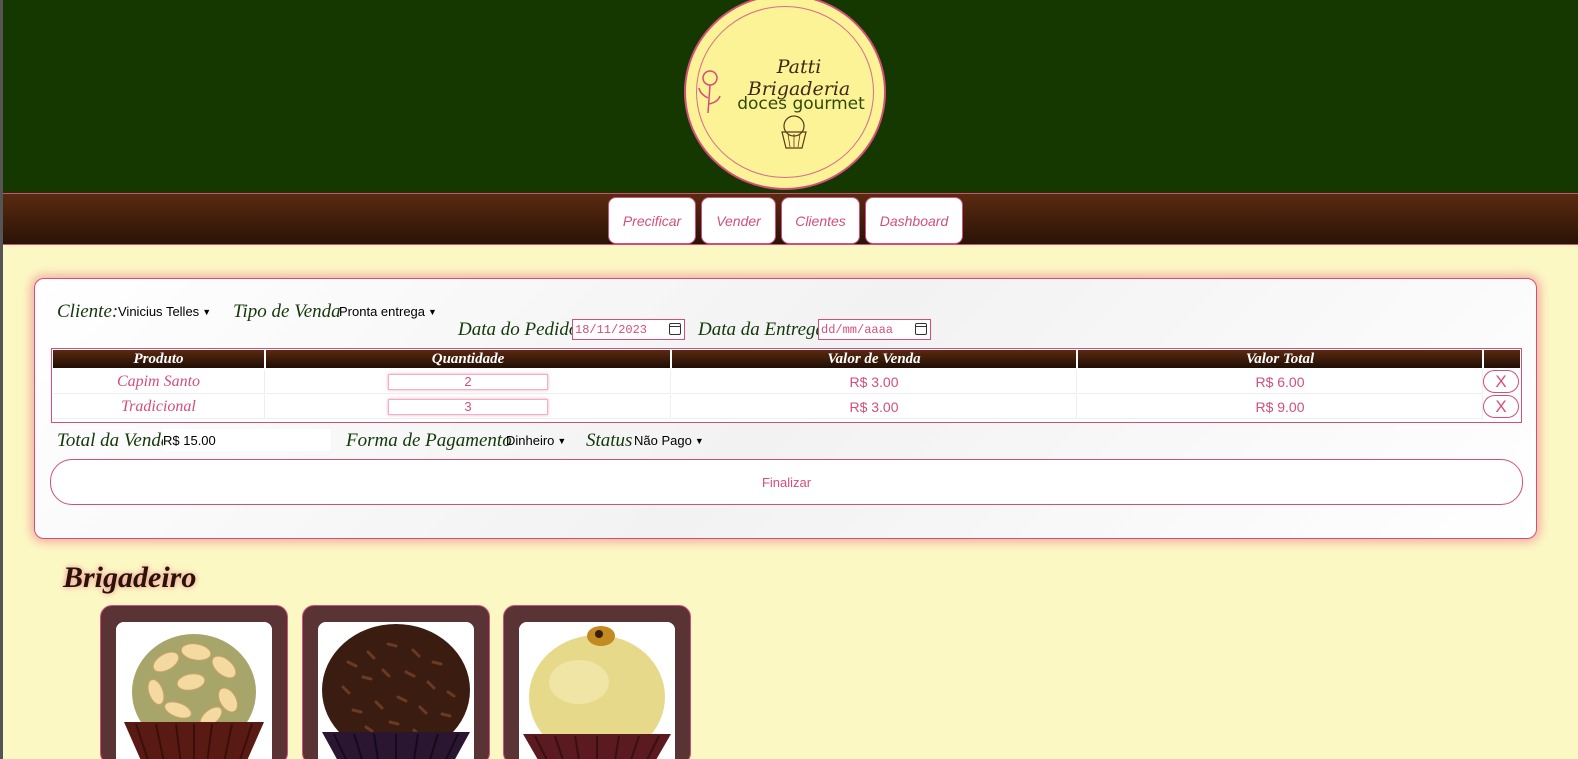  I want to click on sale-type-select: Pronta entrega ▼, so click(388, 311).